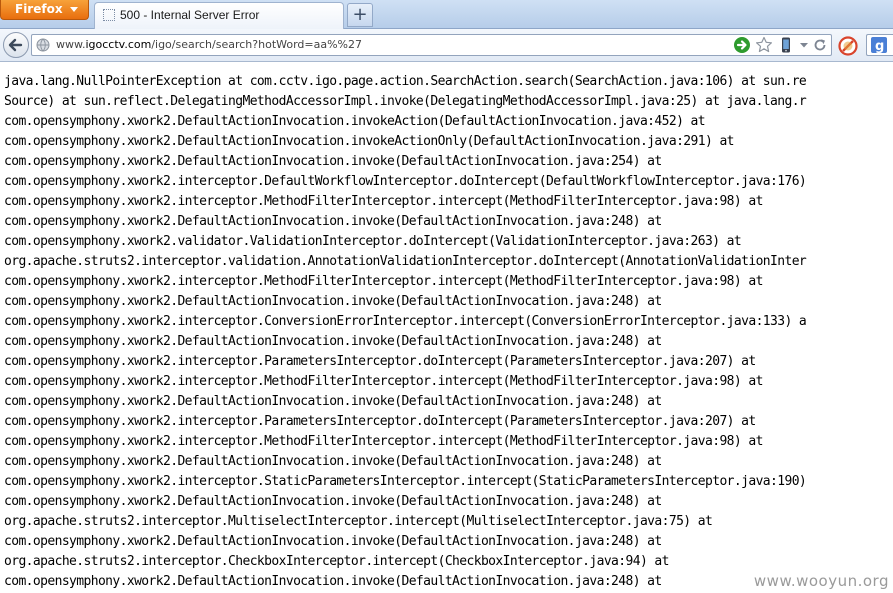 The height and width of the screenshot is (593, 893). I want to click on url-bar-icons, so click(781, 45).